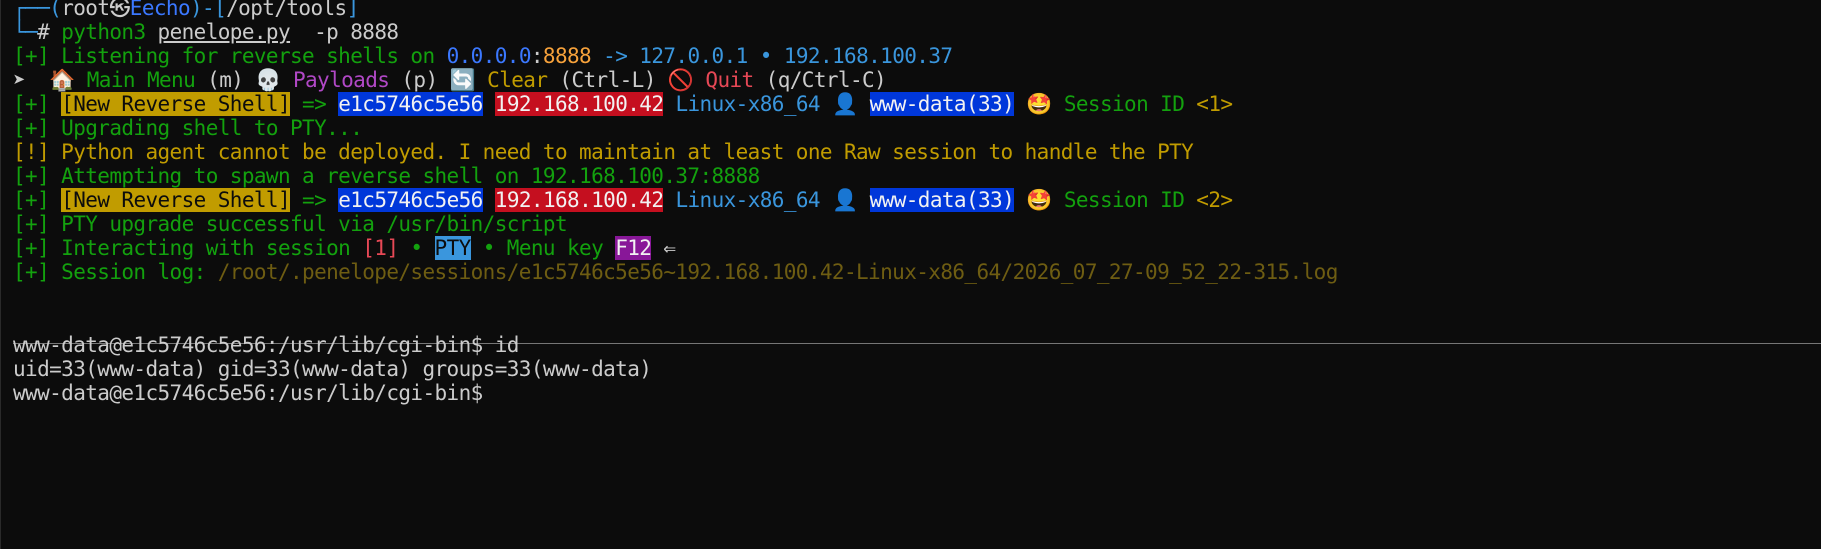  Describe the element at coordinates (1214, 104) in the screenshot. I see `session1-id: <1>` at that location.